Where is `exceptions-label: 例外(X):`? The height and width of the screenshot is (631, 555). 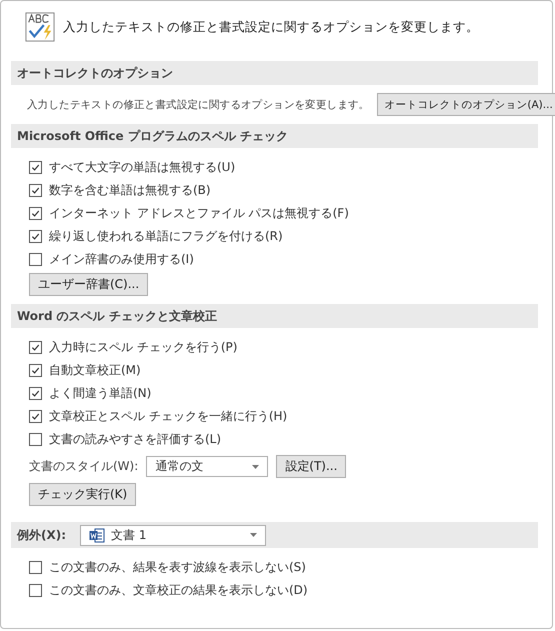 exceptions-label: 例外(X): is located at coordinates (41, 535).